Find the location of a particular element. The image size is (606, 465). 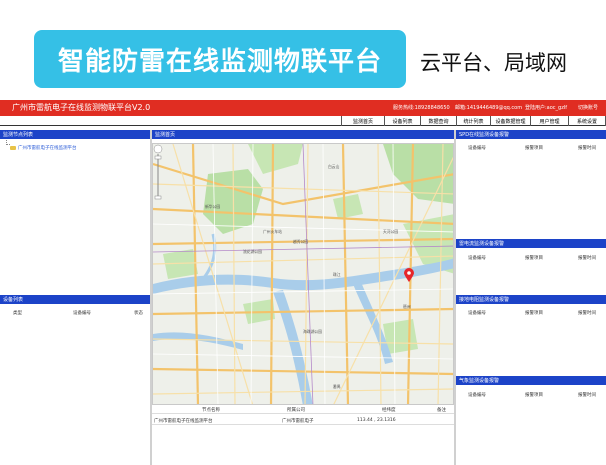

banner-subtitle: 云平台、局域网 is located at coordinates (493, 63).